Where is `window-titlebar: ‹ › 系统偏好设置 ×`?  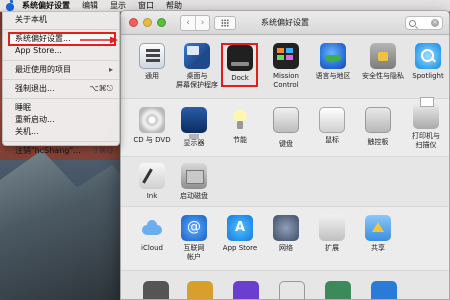 window-titlebar: ‹ › 系统偏好设置 × is located at coordinates (285, 23).